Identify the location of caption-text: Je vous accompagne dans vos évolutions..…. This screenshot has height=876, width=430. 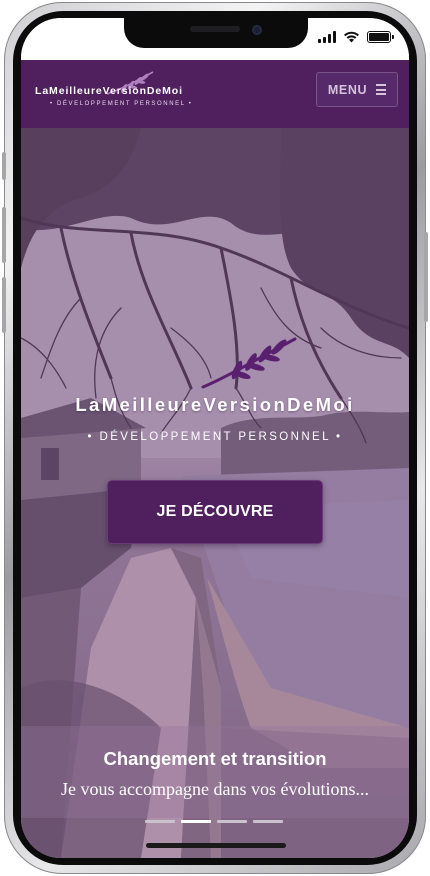
(215, 789).